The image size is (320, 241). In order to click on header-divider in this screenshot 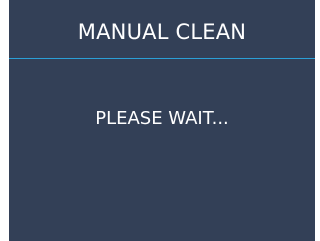, I will do `click(162, 58)`.